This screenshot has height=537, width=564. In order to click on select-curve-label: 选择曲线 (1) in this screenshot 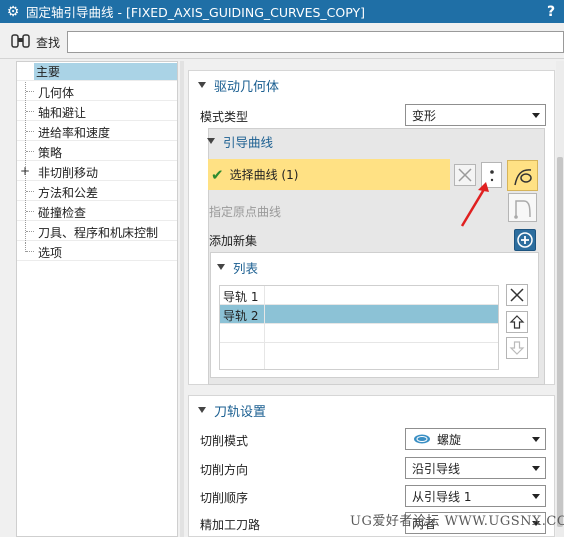, I will do `click(264, 175)`.